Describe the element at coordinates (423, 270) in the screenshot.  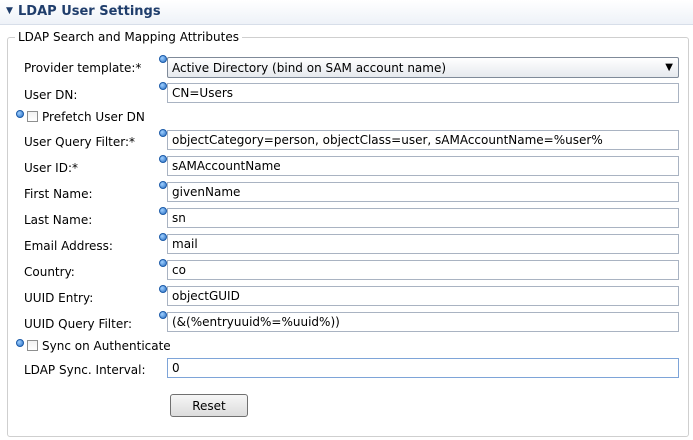
I see `country-input` at that location.